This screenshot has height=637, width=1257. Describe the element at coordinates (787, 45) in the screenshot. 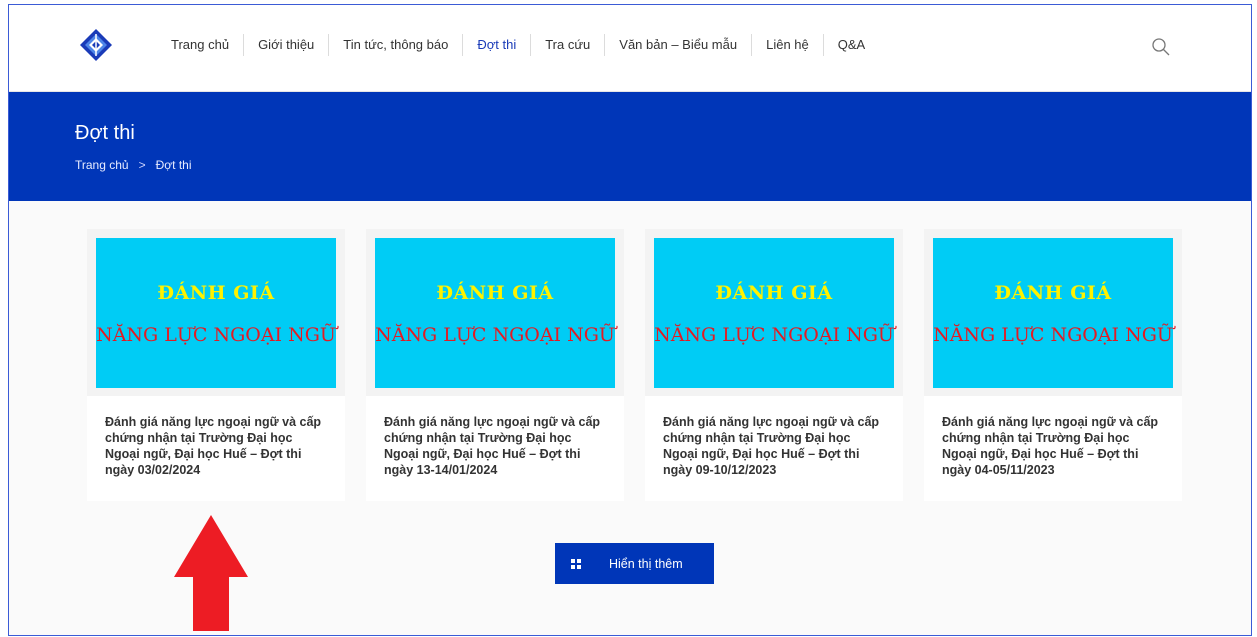

I see `nav-item-contact: Liên hệ` at that location.